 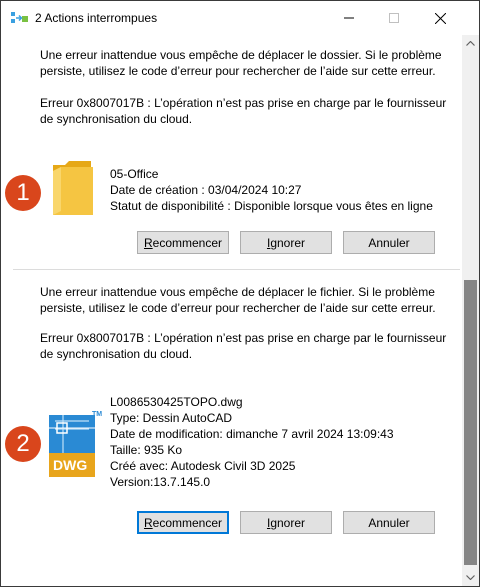 What do you see at coordinates (171, 418) in the screenshot?
I see `item-type: Type: Dessin AutoCAD` at bounding box center [171, 418].